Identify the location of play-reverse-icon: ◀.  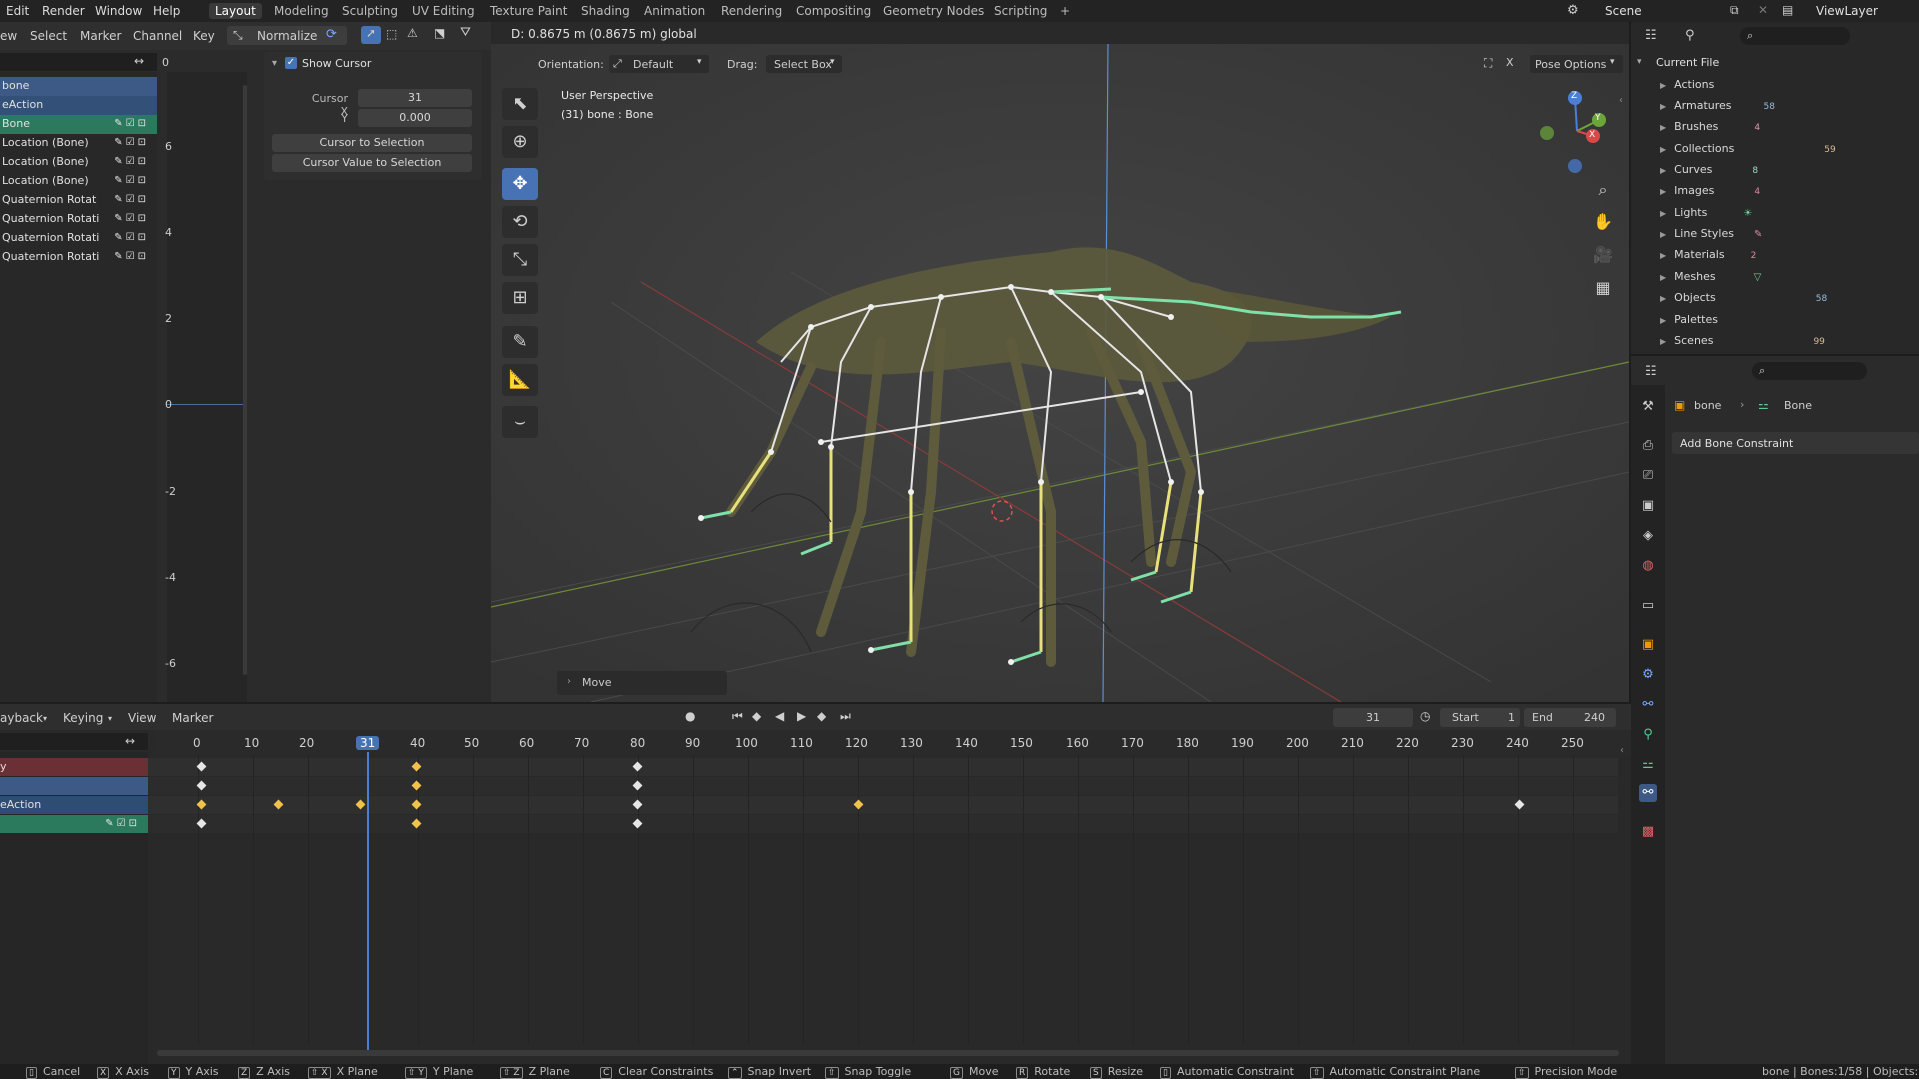
(779, 716).